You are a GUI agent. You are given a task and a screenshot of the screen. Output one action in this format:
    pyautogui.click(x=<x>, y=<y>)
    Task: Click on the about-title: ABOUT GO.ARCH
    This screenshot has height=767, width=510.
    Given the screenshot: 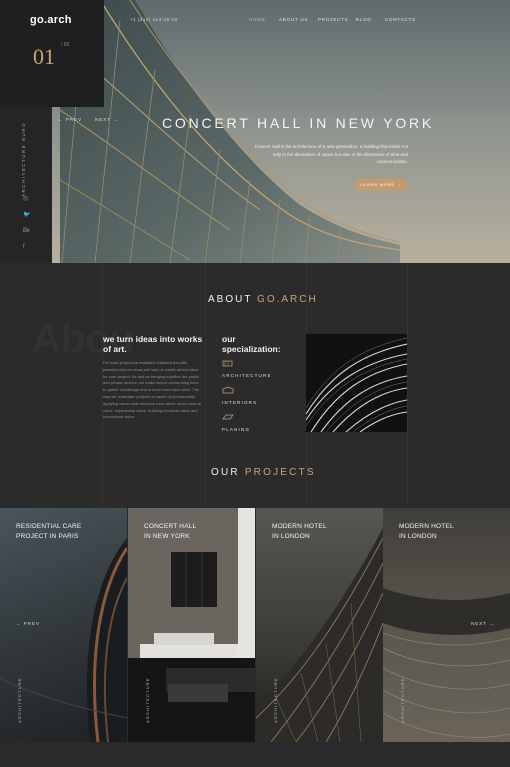 What is the action you would take?
    pyautogui.click(x=263, y=299)
    